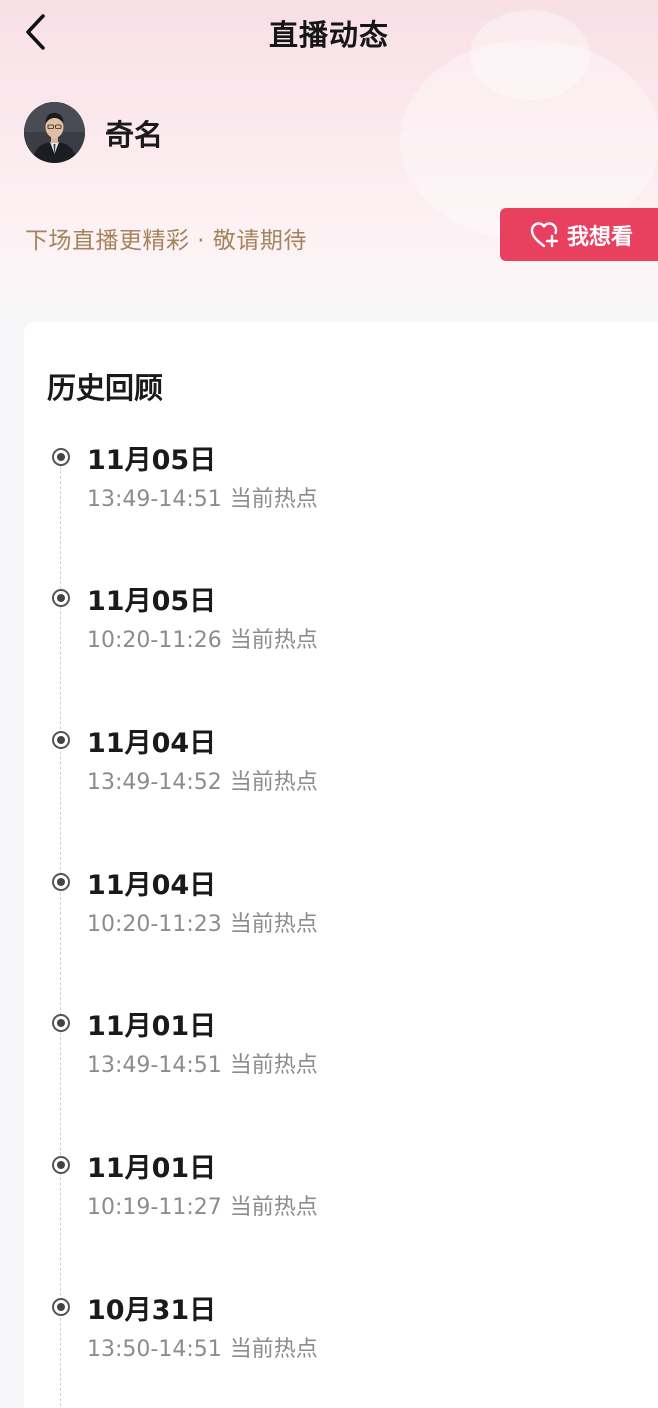 This screenshot has height=1408, width=658. What do you see at coordinates (154, 1349) in the screenshot?
I see `history-item-time: 13:50-14:51` at bounding box center [154, 1349].